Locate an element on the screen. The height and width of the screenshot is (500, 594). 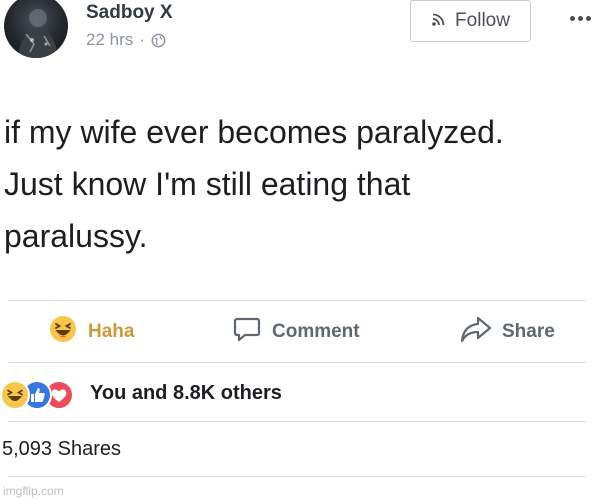
rss-icon is located at coordinates (439, 21).